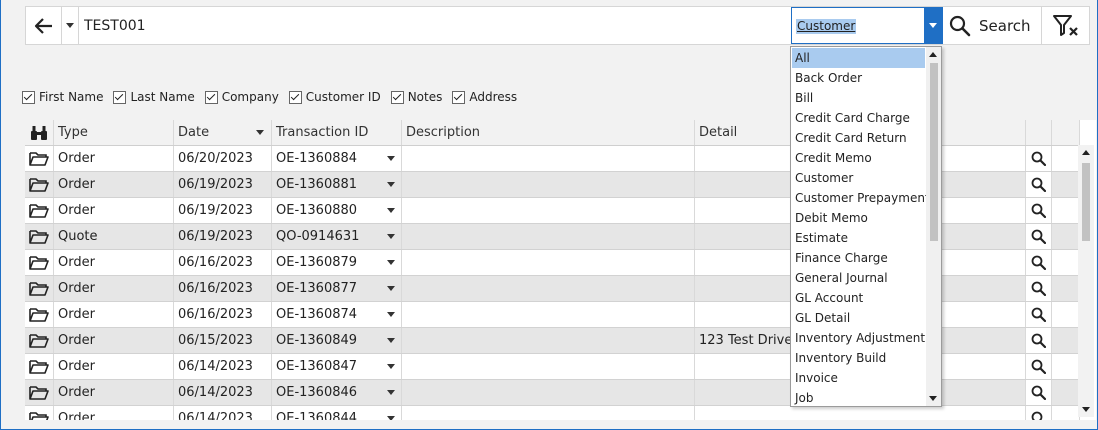 The width and height of the screenshot is (1098, 430). I want to click on grid-vertical-scrollbar, so click(1086, 281).